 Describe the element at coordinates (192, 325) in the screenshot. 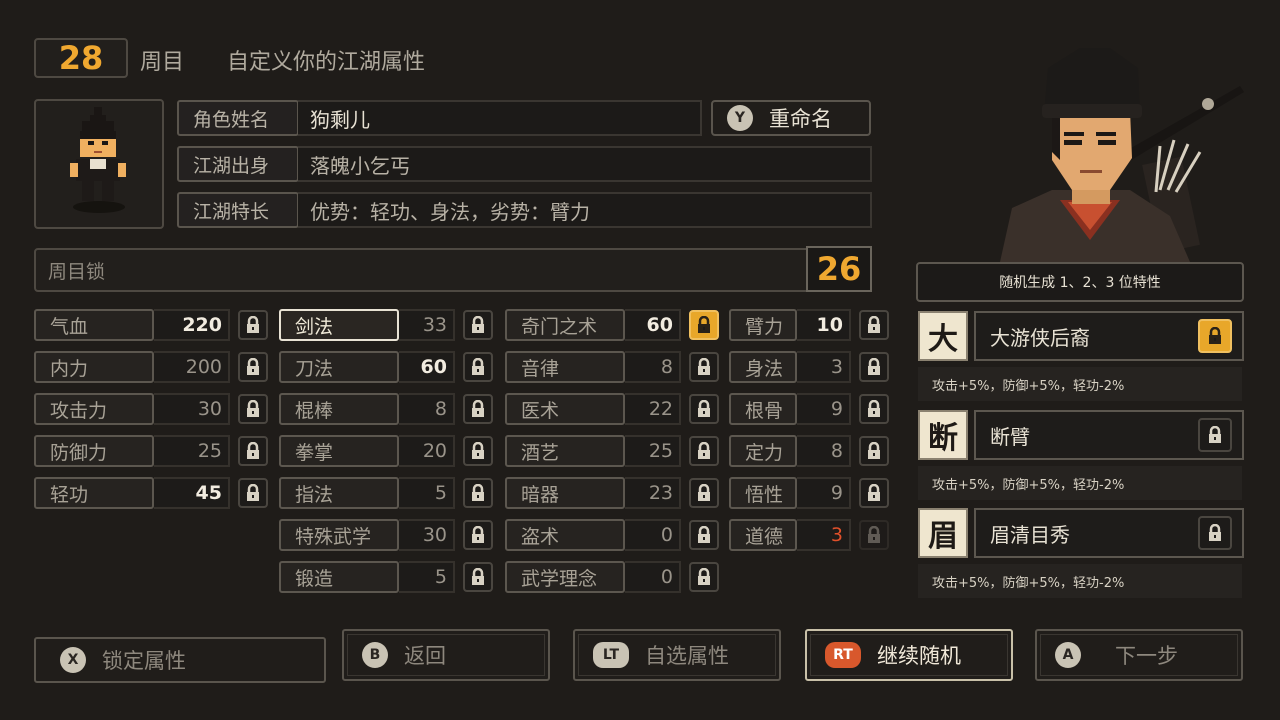

I see `stat-value: 220` at that location.